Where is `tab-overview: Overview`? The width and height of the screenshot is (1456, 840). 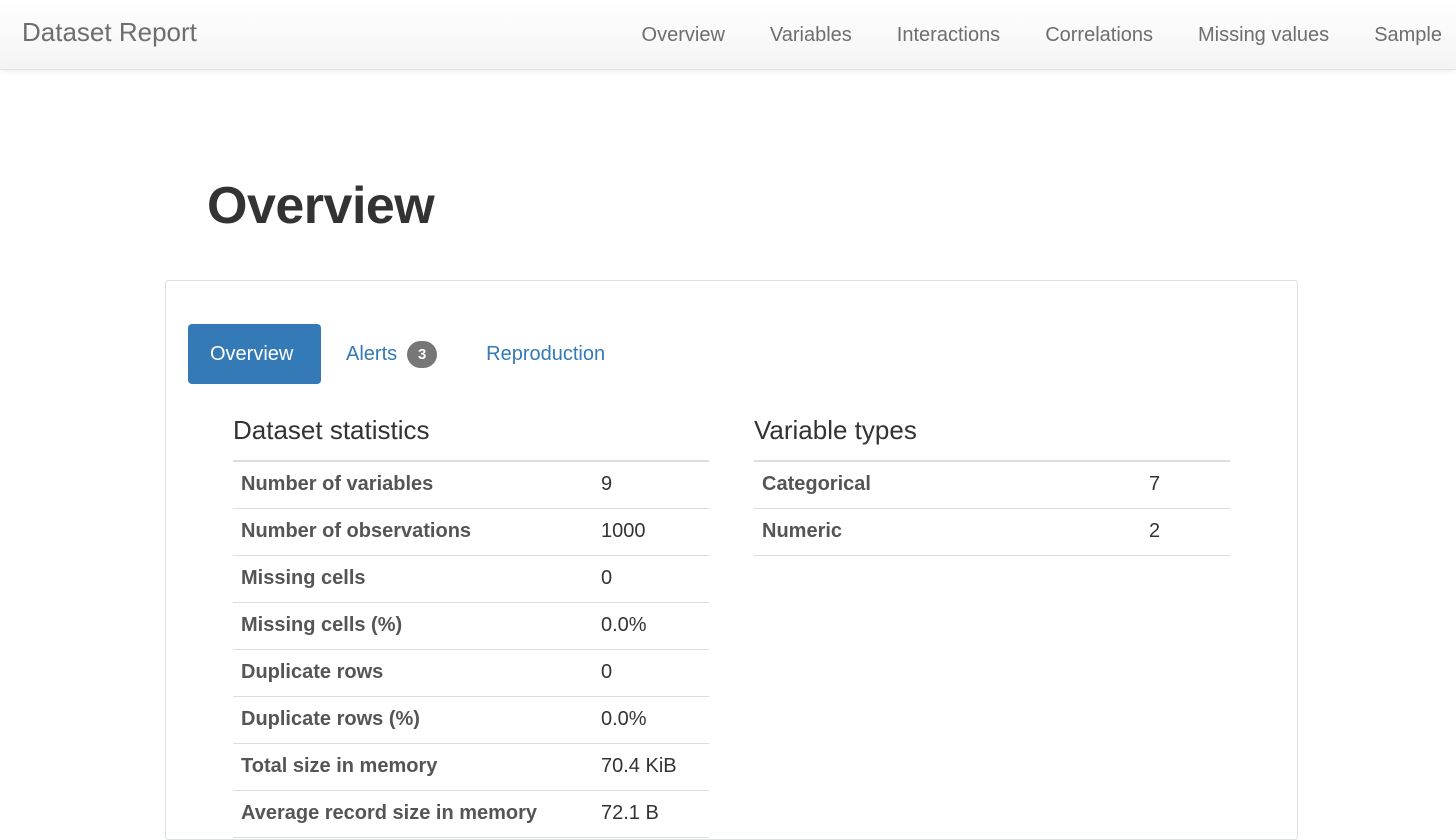
tab-overview: Overview is located at coordinates (254, 354).